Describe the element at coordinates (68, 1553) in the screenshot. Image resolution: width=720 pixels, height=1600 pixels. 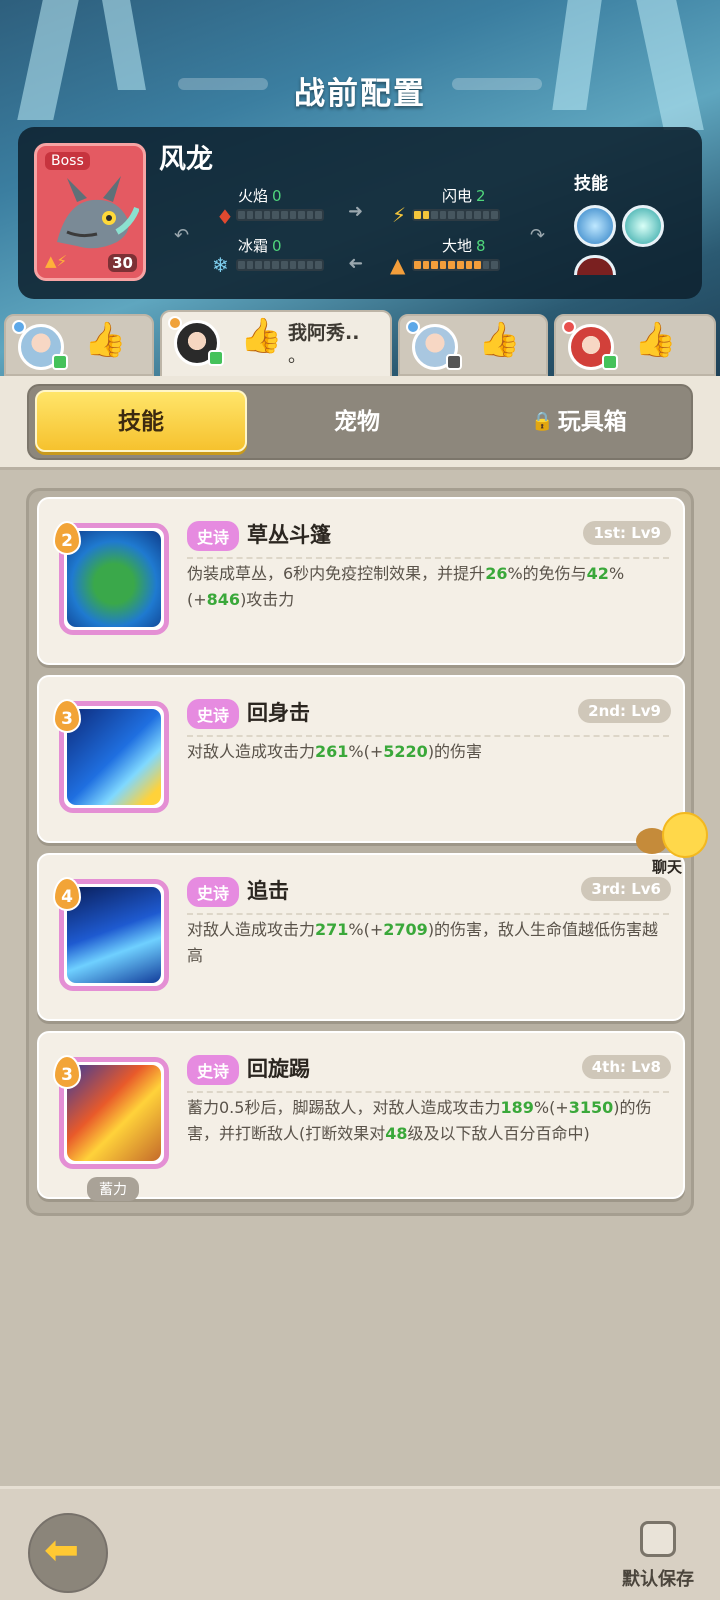
I see `back-button: ⬅` at that location.